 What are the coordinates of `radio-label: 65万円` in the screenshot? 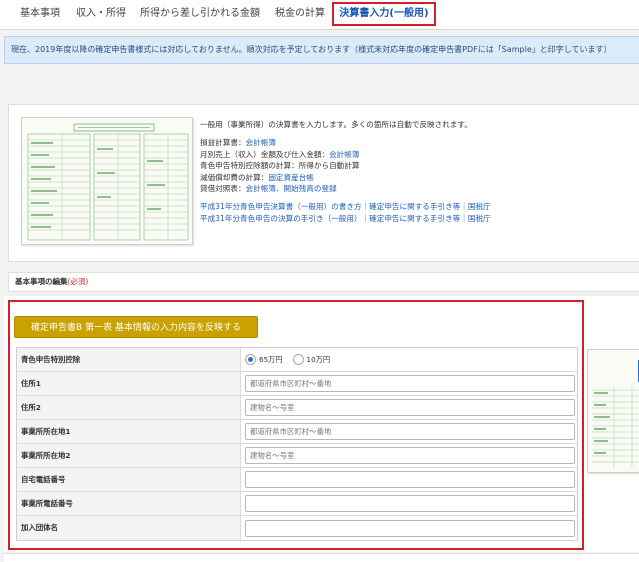 It's located at (271, 359).